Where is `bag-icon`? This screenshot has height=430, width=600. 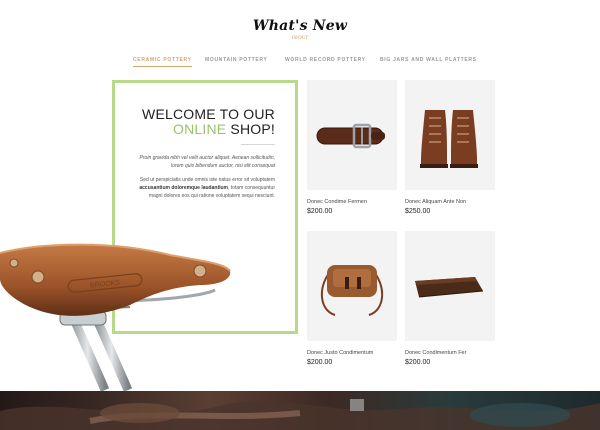
bag-icon is located at coordinates (352, 290).